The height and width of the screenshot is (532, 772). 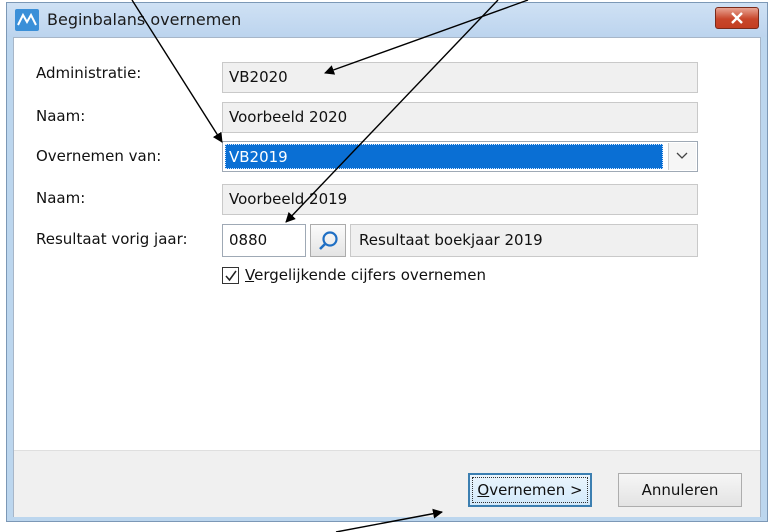 I want to click on overnemen-van-selected-value: VB2019, so click(x=444, y=156).